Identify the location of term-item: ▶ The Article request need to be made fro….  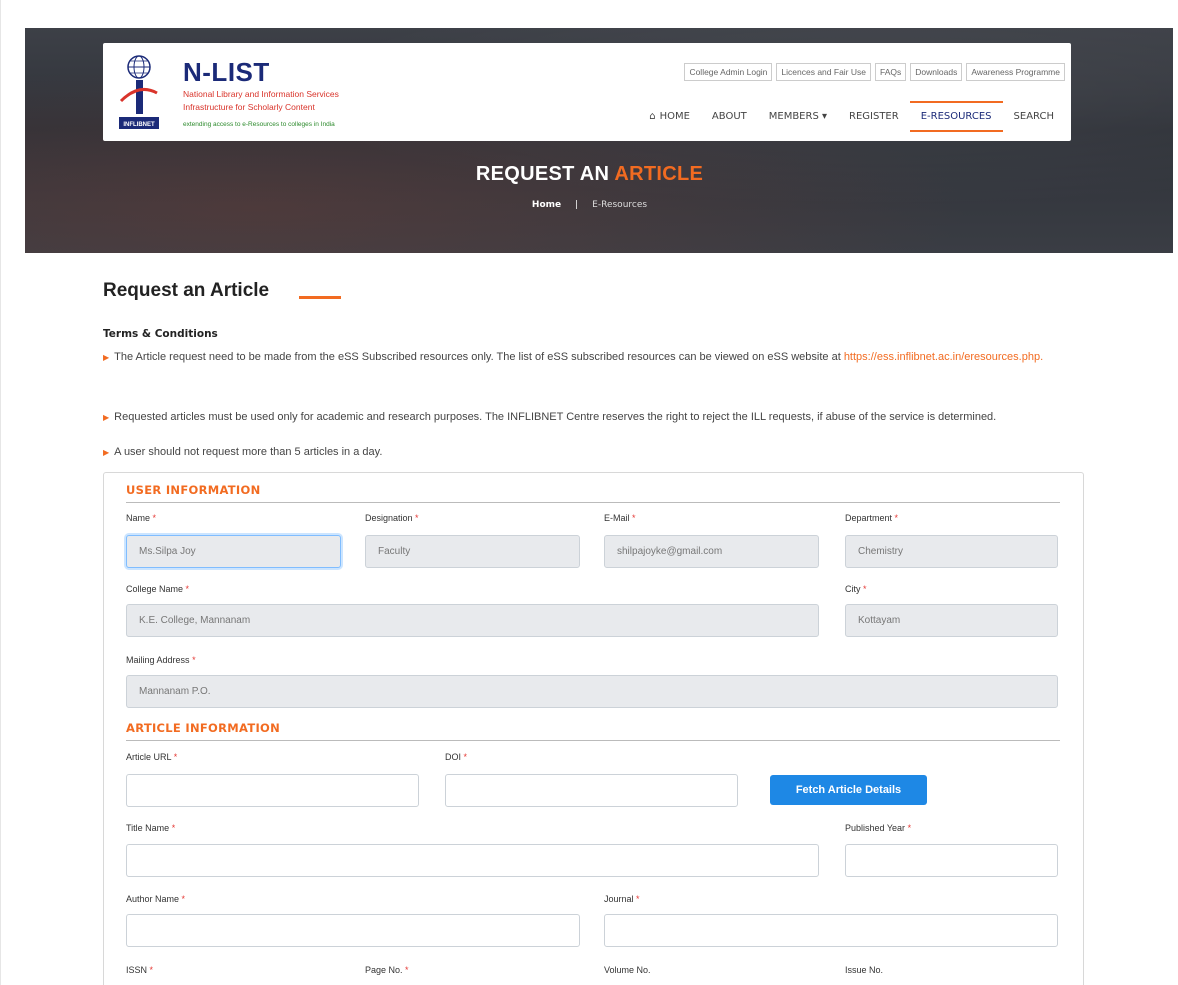
(595, 357).